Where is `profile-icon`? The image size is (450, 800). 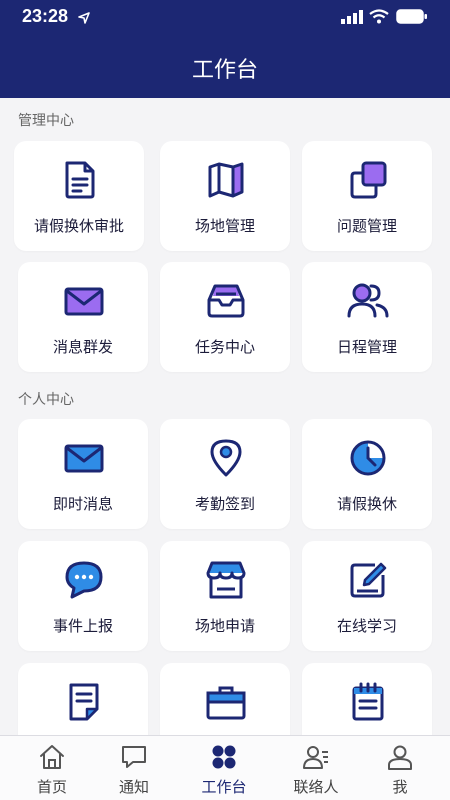
profile-icon is located at coordinates (400, 757).